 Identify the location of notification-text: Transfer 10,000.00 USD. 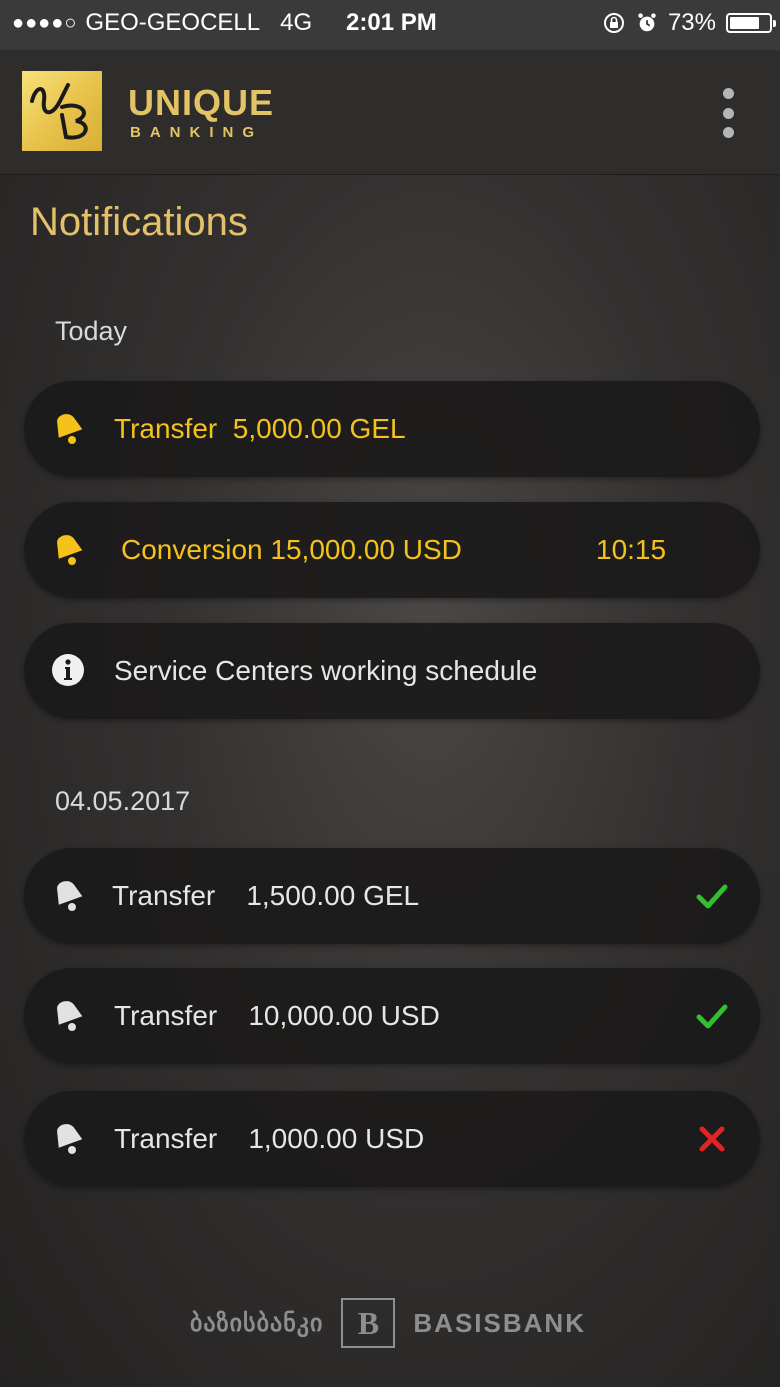
(277, 1015).